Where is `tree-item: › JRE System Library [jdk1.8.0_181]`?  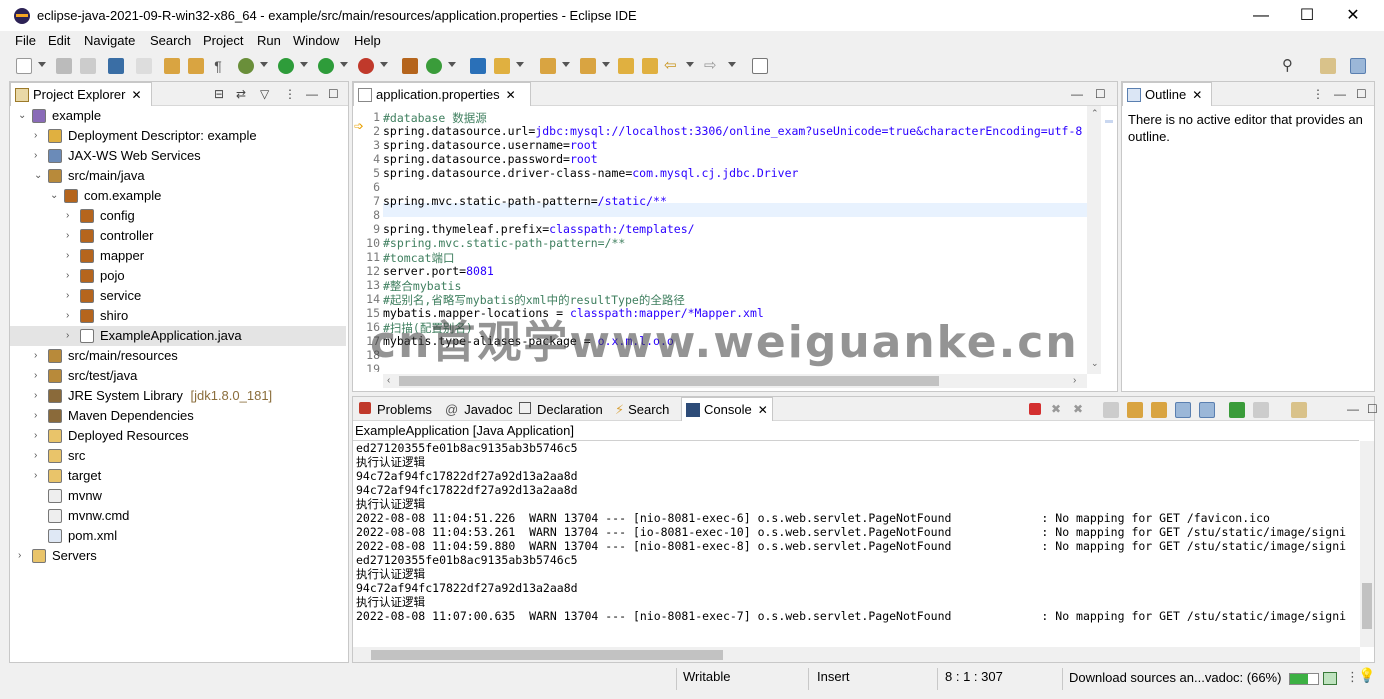
tree-item: › JRE System Library [jdk1.8.0_181] is located at coordinates (178, 396).